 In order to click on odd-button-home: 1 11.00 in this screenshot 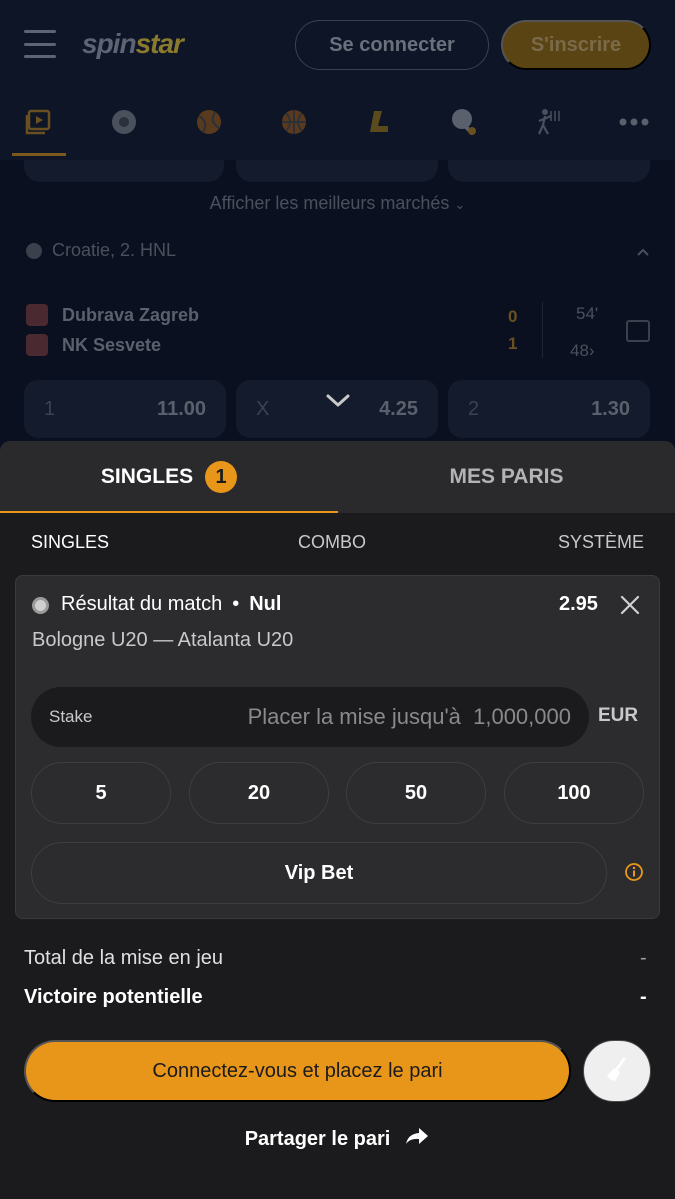, I will do `click(125, 409)`.